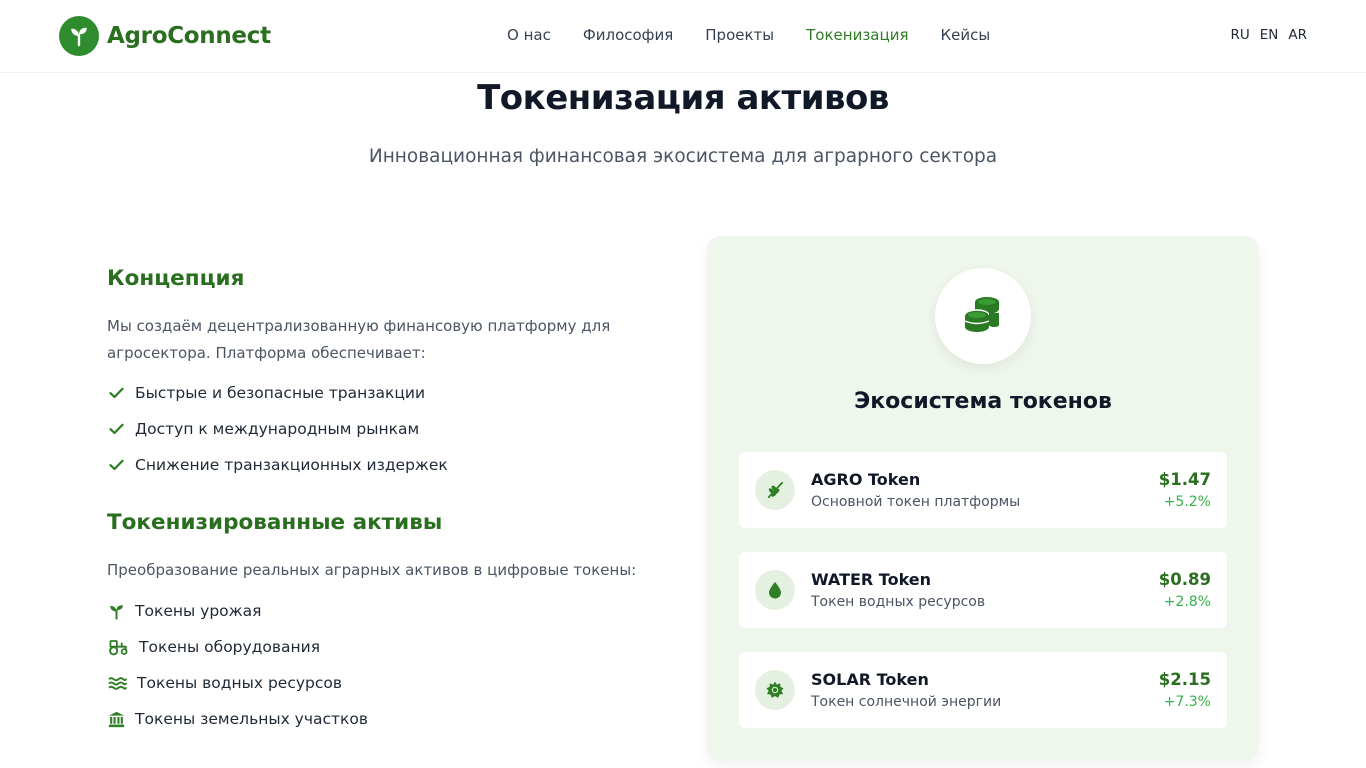 The image size is (1366, 768). What do you see at coordinates (118, 647) in the screenshot?
I see `tractor-icon` at bounding box center [118, 647].